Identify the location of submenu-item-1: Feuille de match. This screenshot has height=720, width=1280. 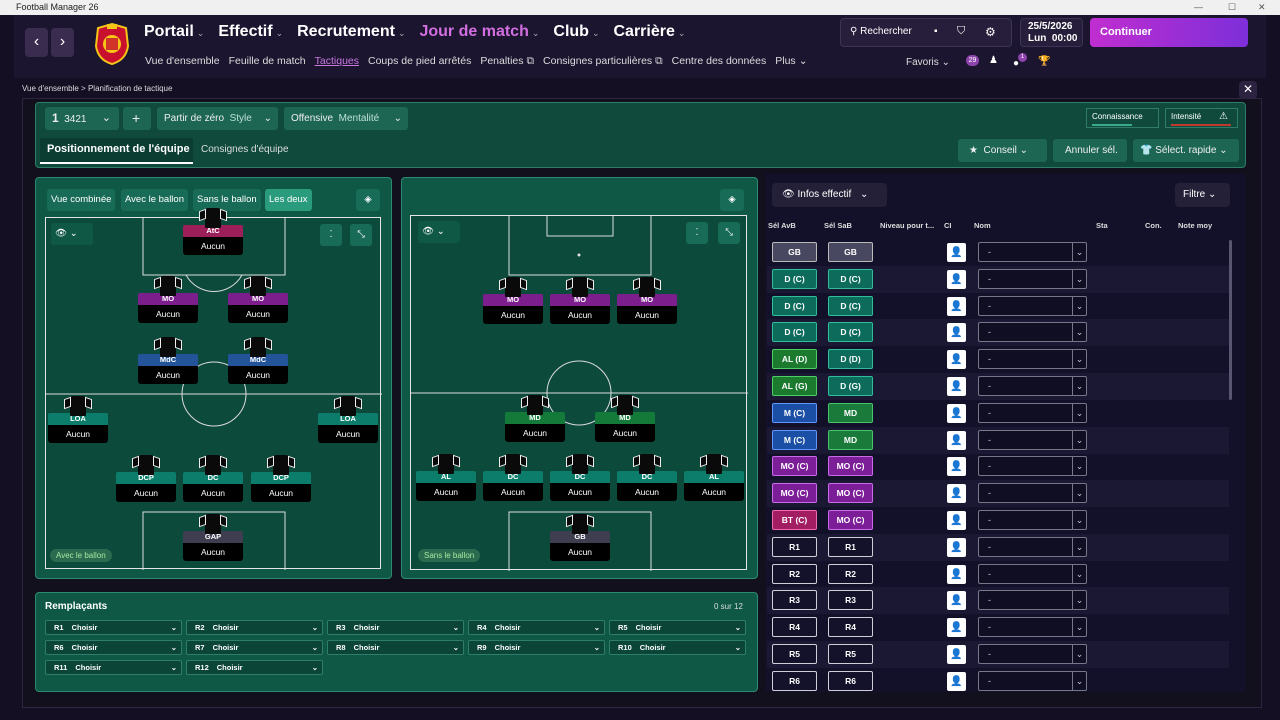
(267, 61).